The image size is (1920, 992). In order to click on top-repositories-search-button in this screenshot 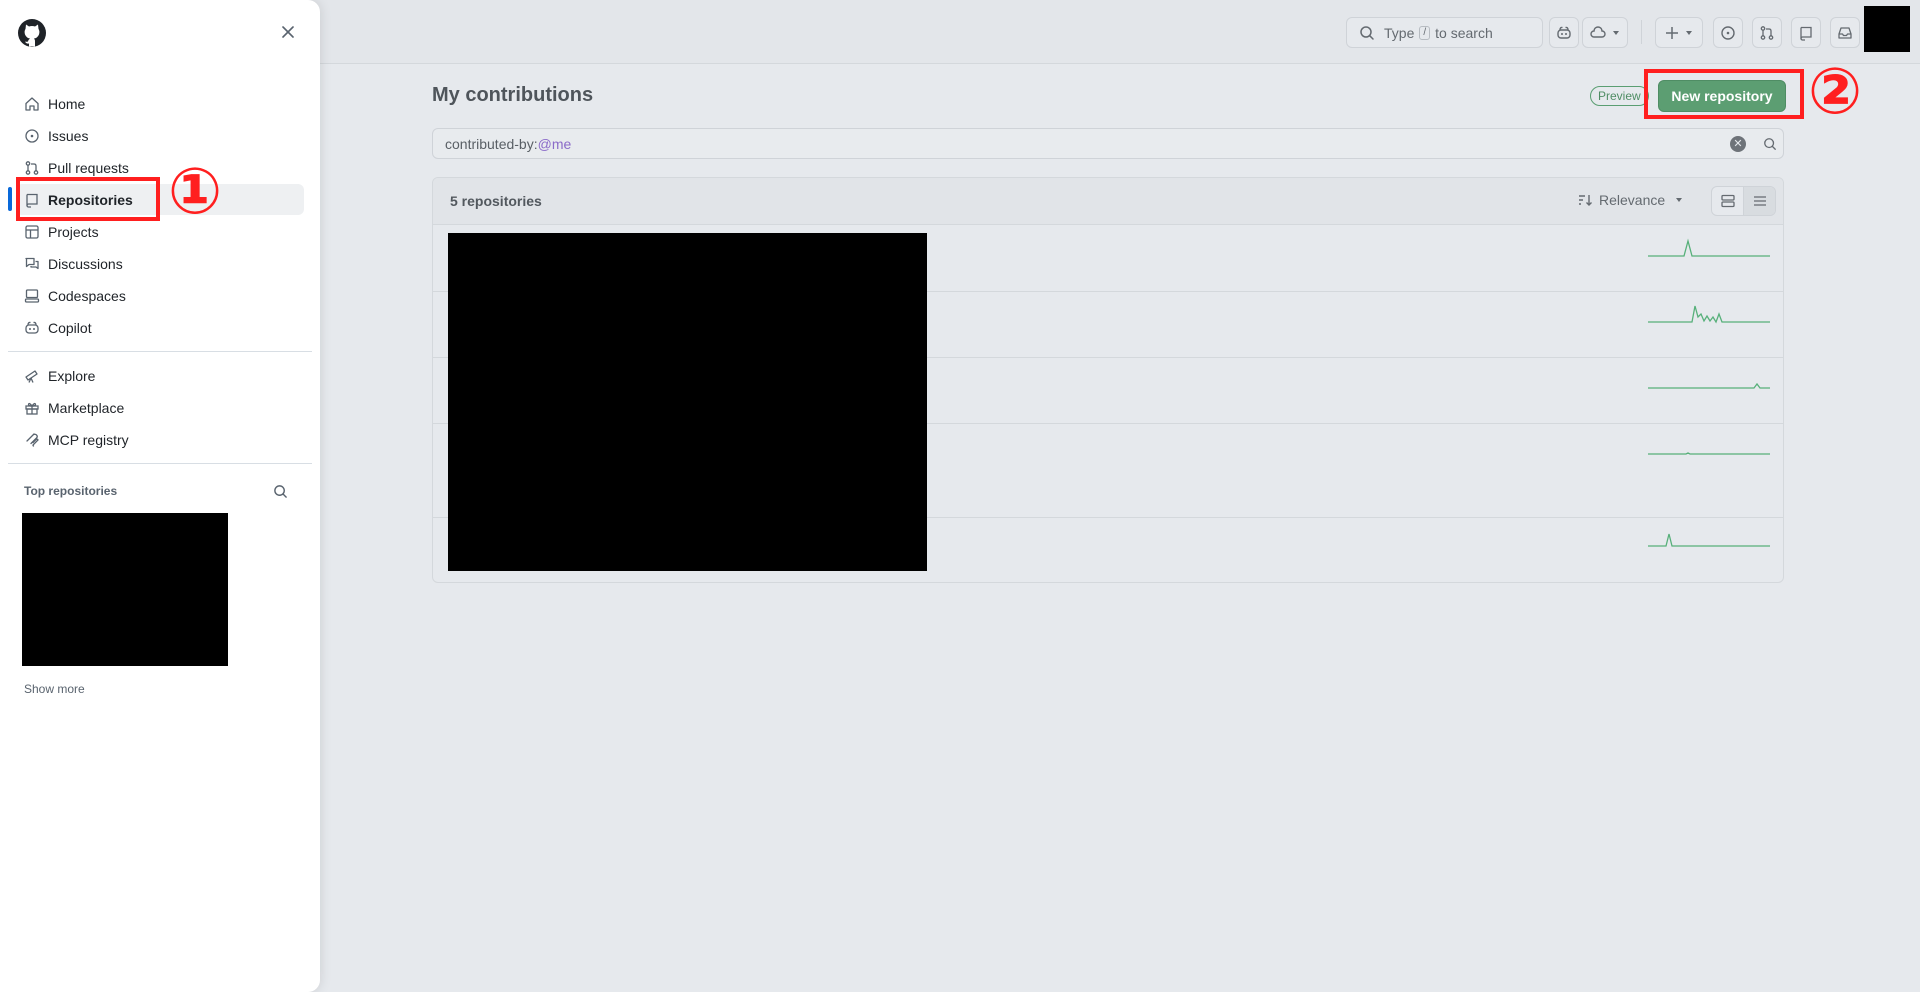, I will do `click(280, 493)`.